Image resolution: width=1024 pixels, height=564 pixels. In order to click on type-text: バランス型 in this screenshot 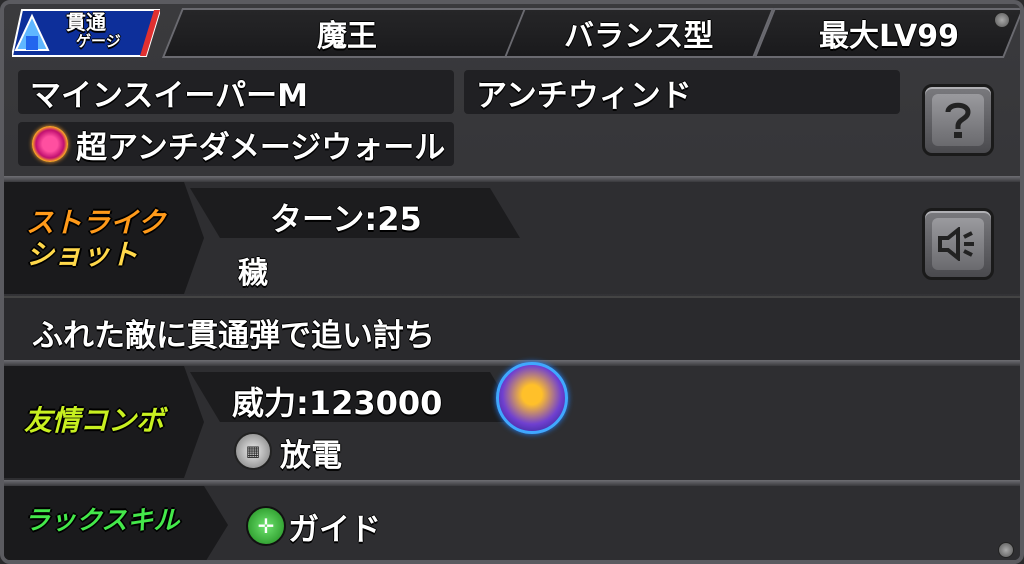, I will do `click(639, 36)`.